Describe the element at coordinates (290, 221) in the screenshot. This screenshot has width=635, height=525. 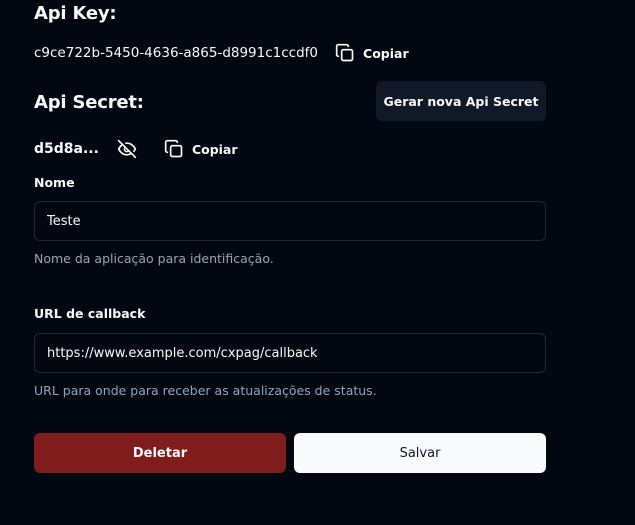
I see `name-input` at that location.